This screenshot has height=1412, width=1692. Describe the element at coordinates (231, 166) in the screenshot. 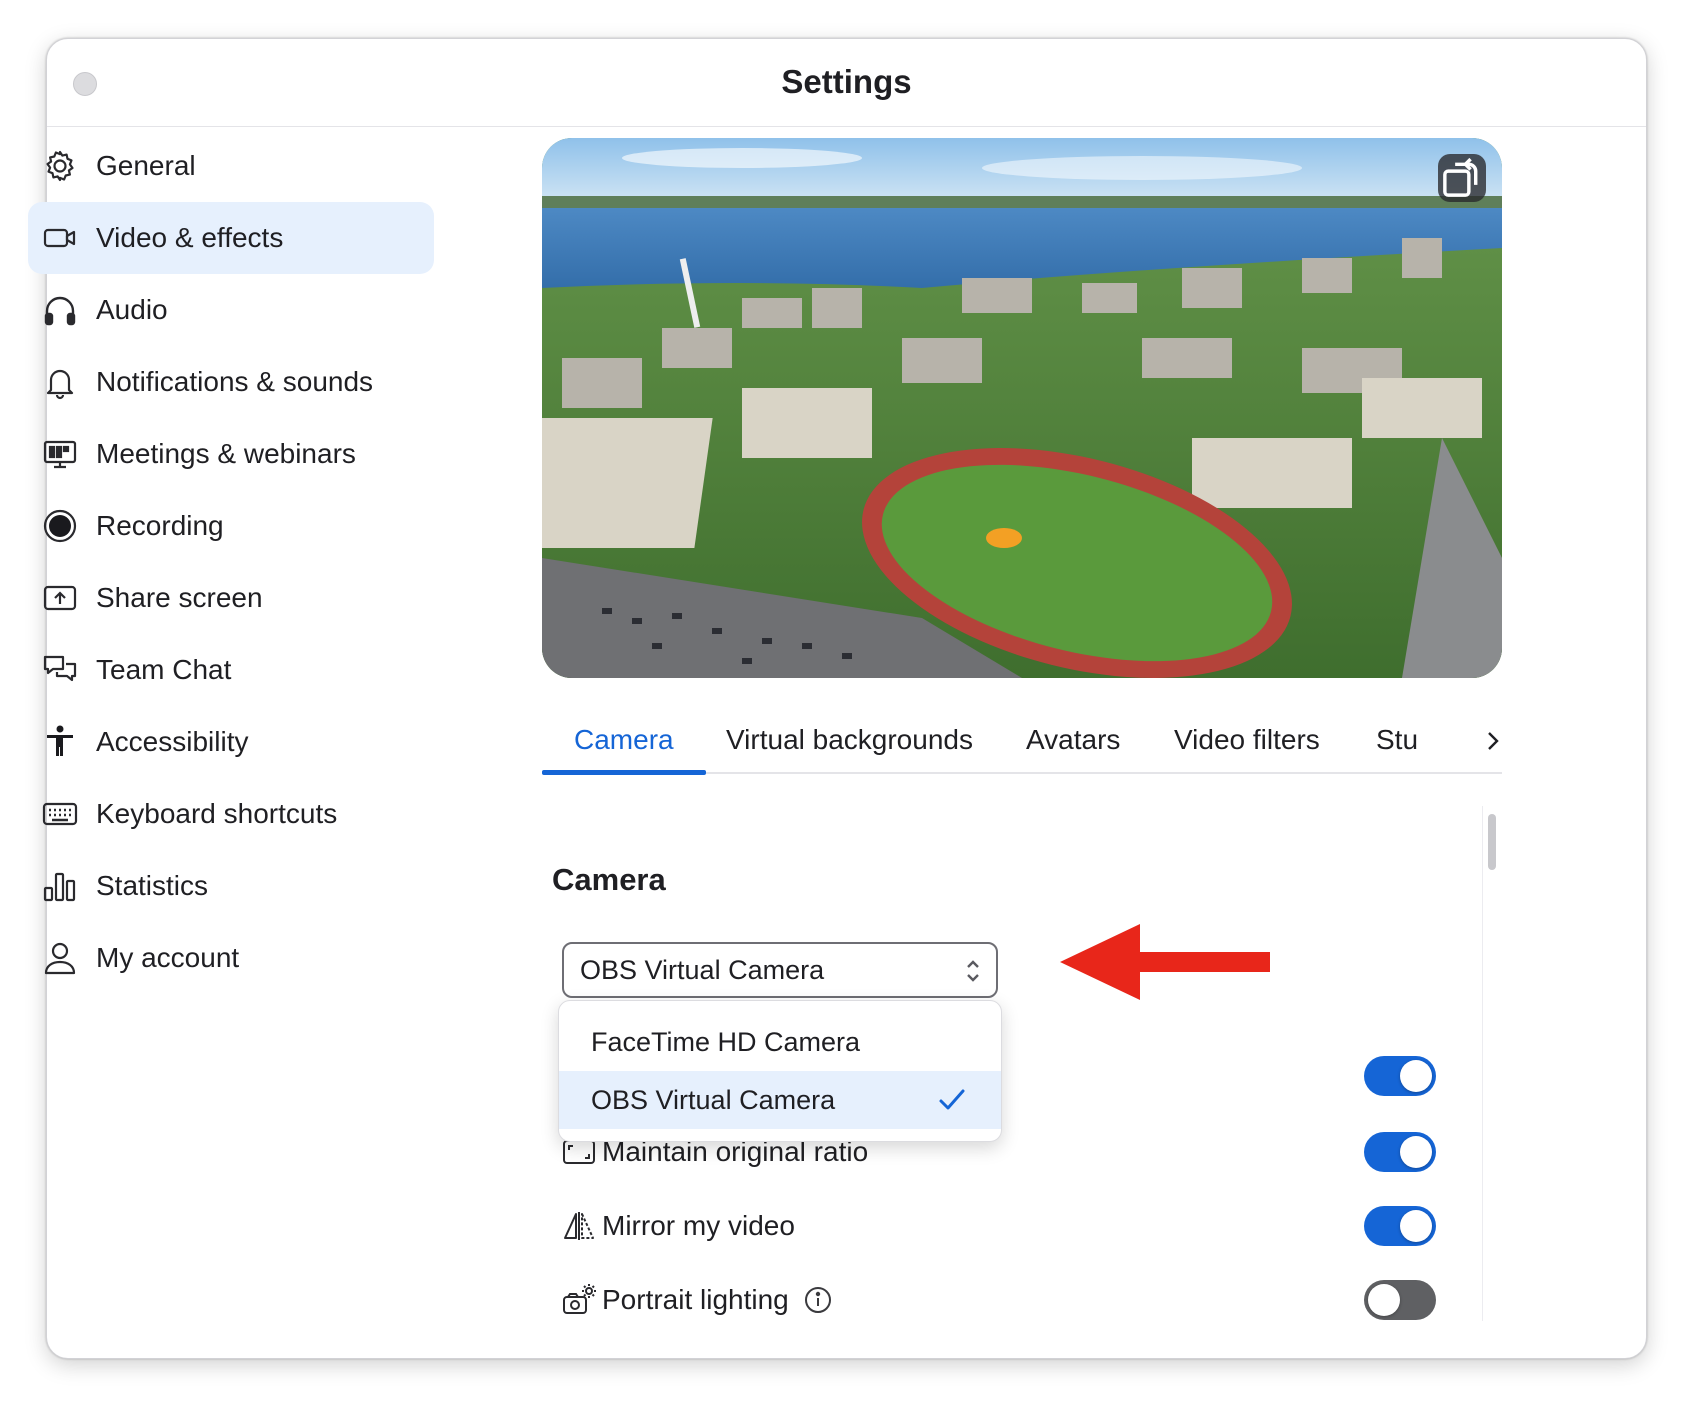

I see `sidebar-item-general: General` at that location.